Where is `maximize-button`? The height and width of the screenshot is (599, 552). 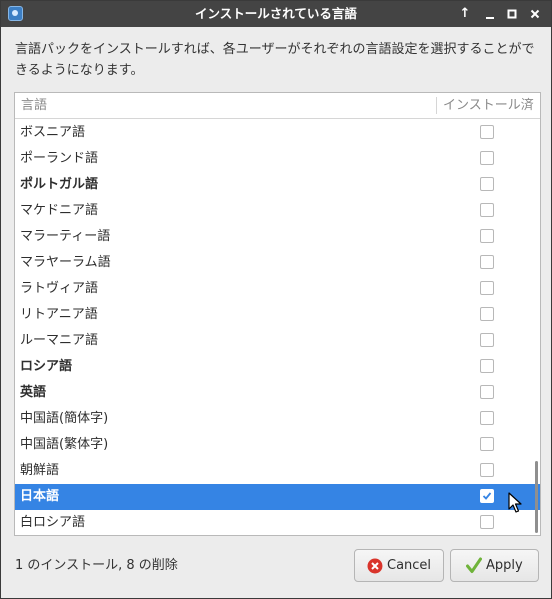
maximize-button is located at coordinates (512, 14).